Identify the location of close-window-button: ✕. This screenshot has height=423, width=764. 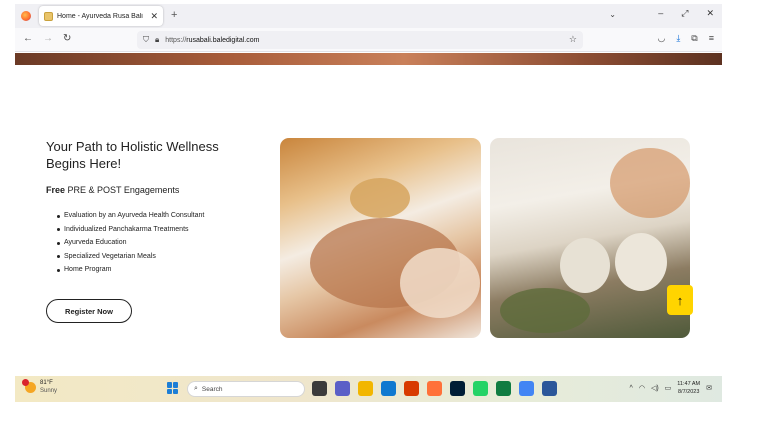
(710, 13).